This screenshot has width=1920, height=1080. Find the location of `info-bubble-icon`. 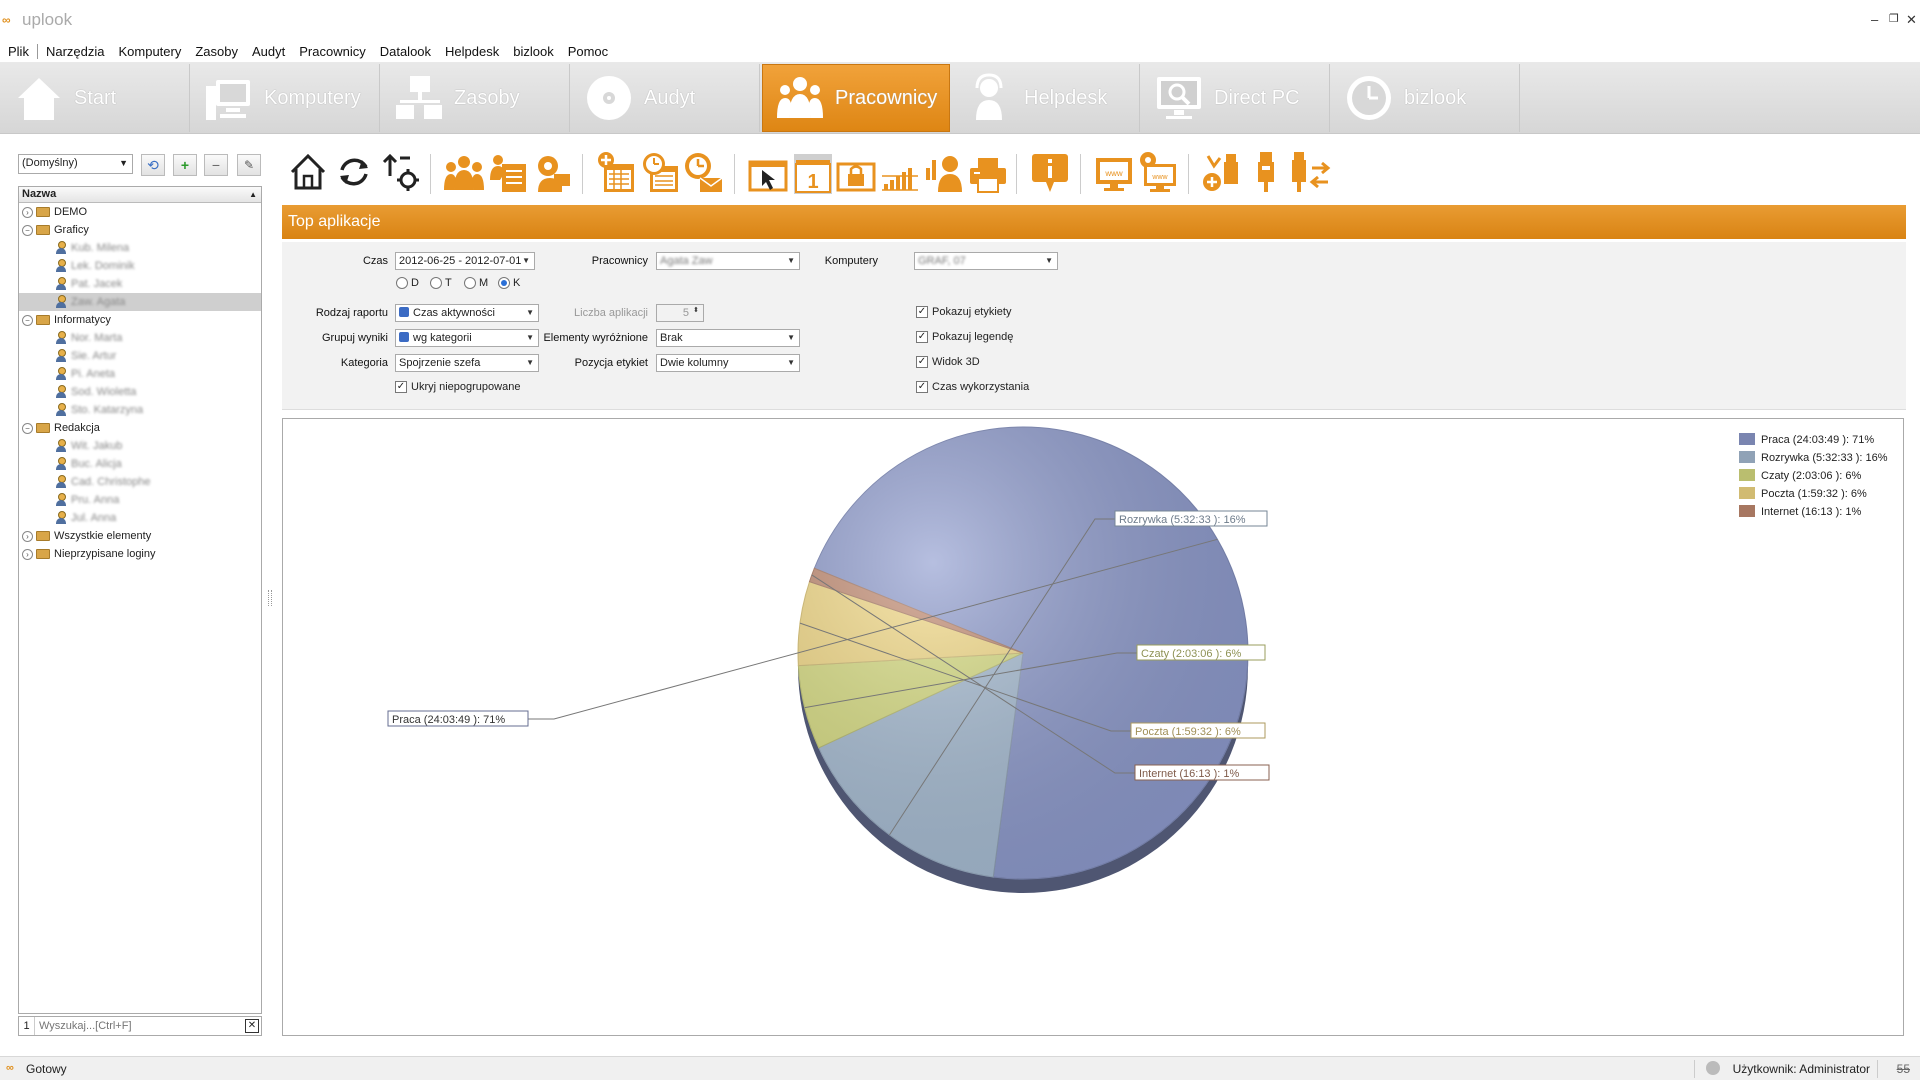

info-bubble-icon is located at coordinates (1050, 173).